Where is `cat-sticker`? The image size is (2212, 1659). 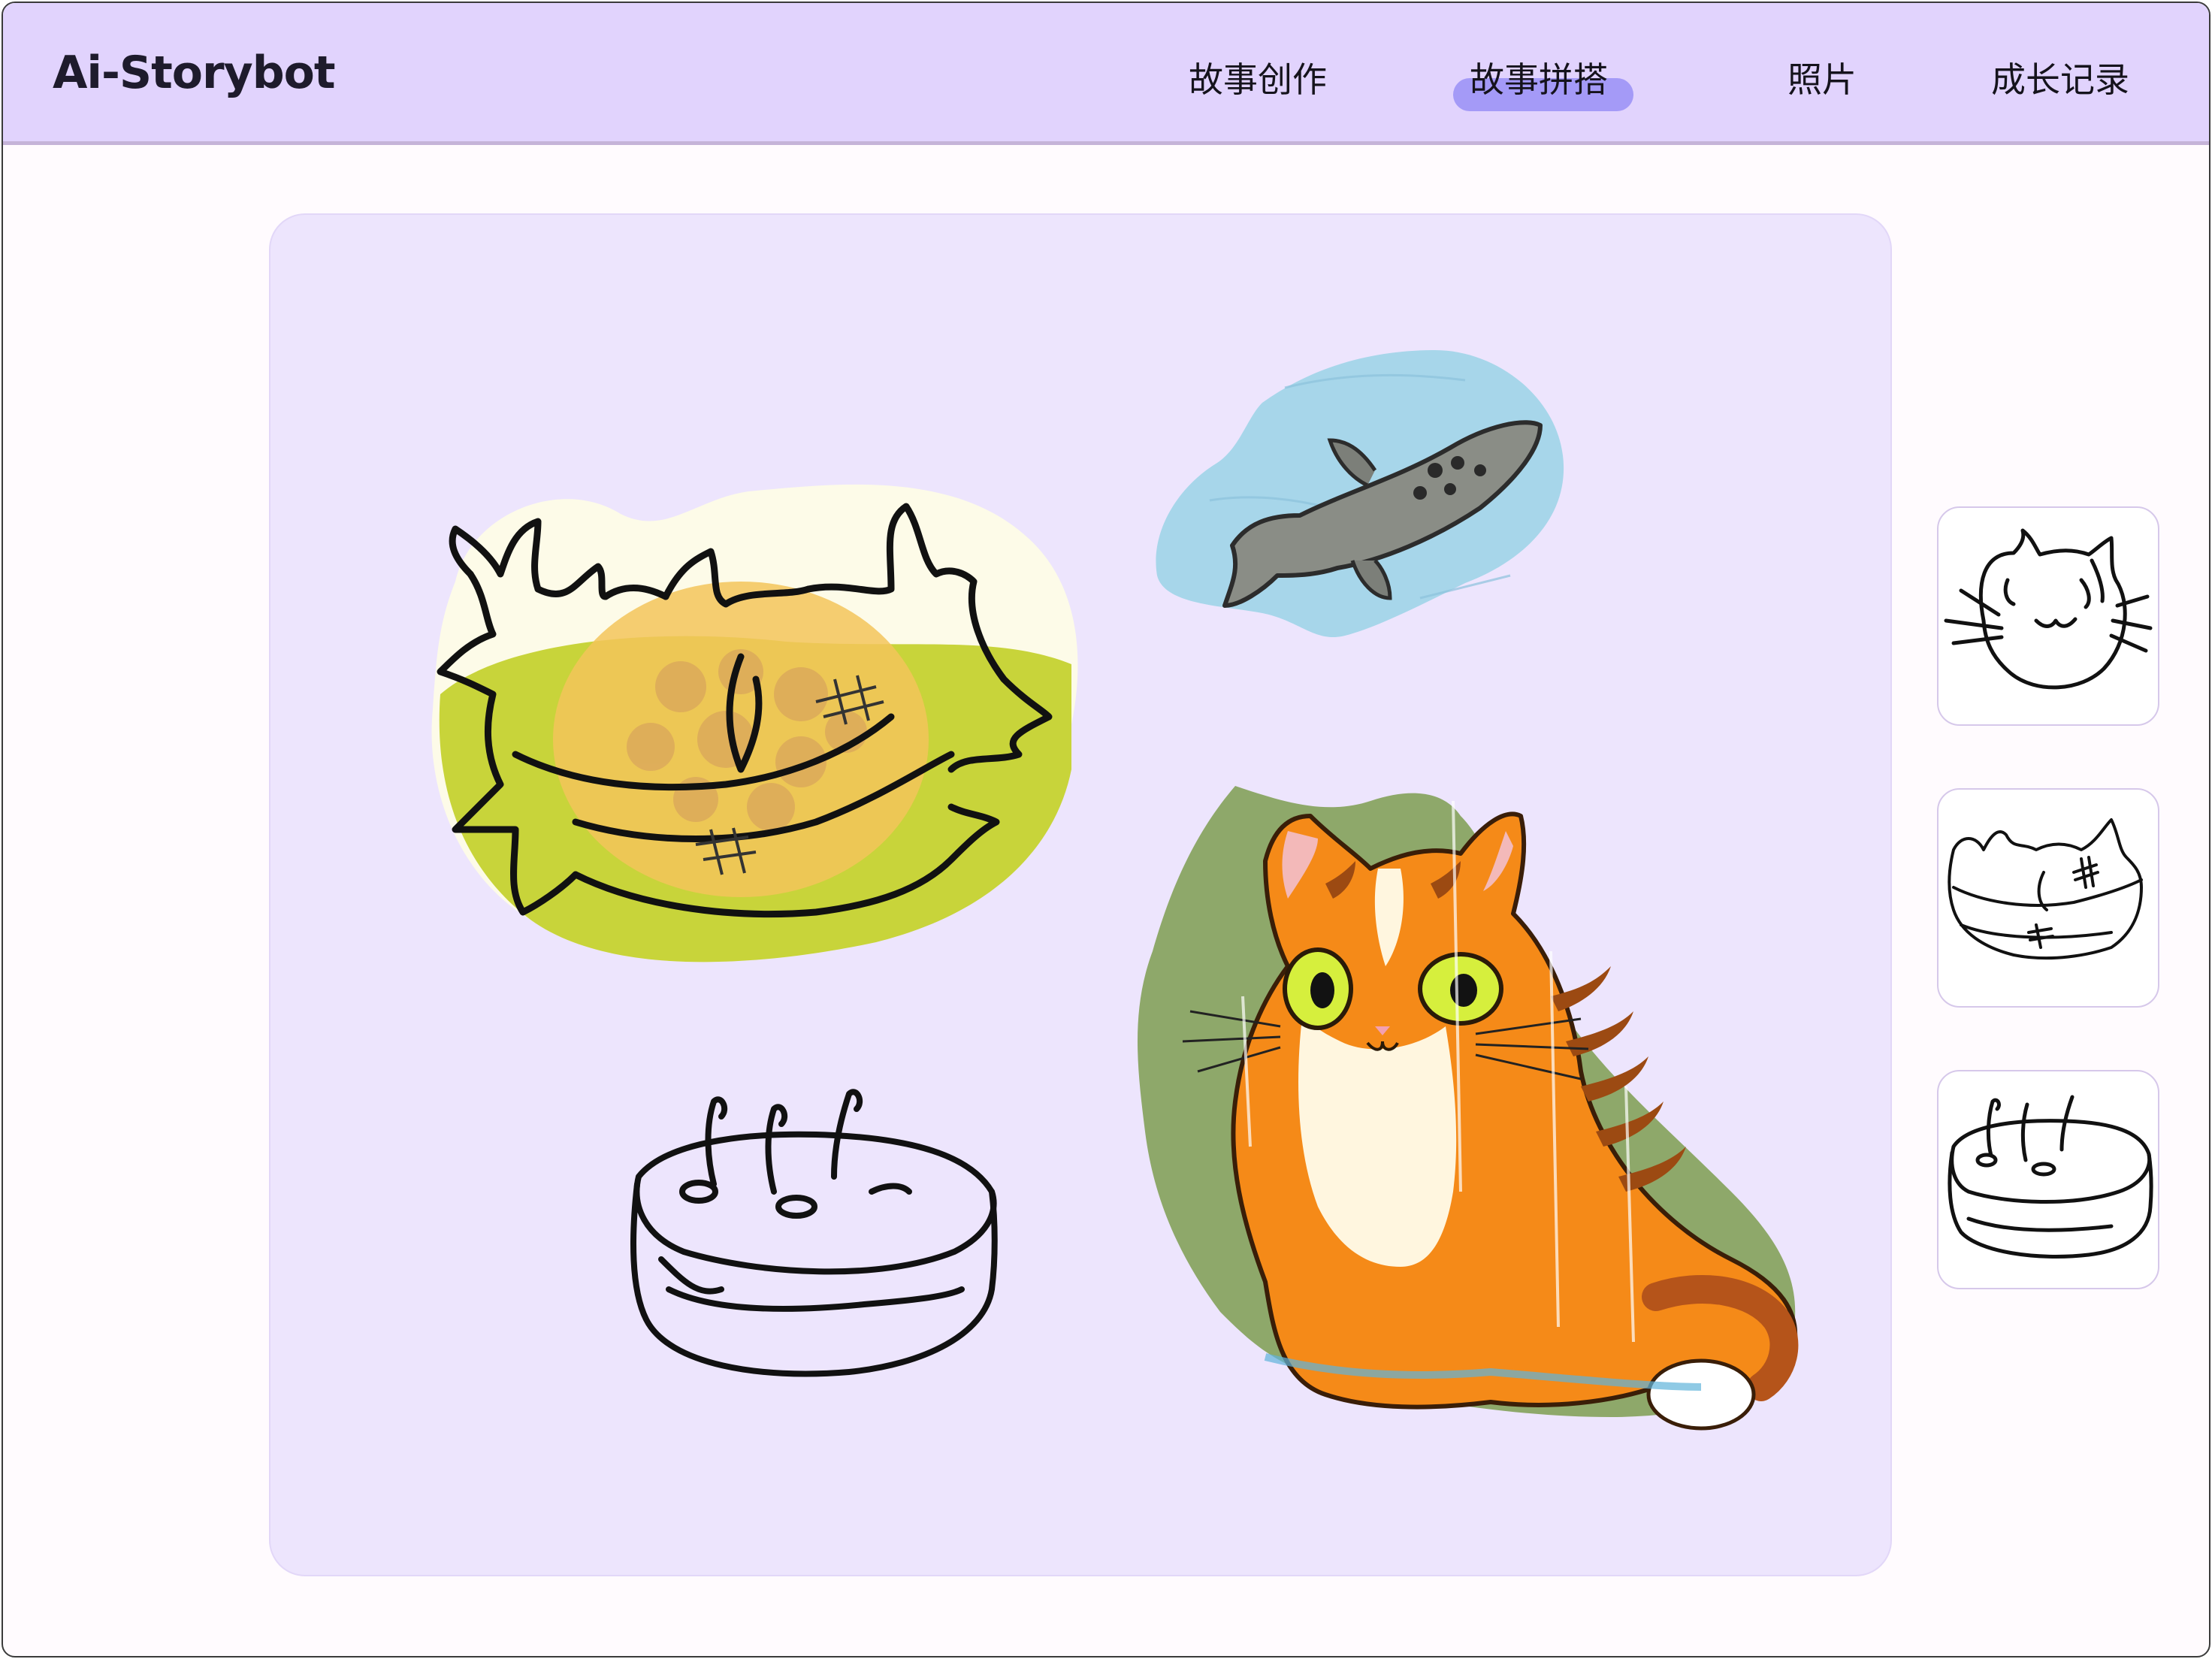 cat-sticker is located at coordinates (1483, 1101).